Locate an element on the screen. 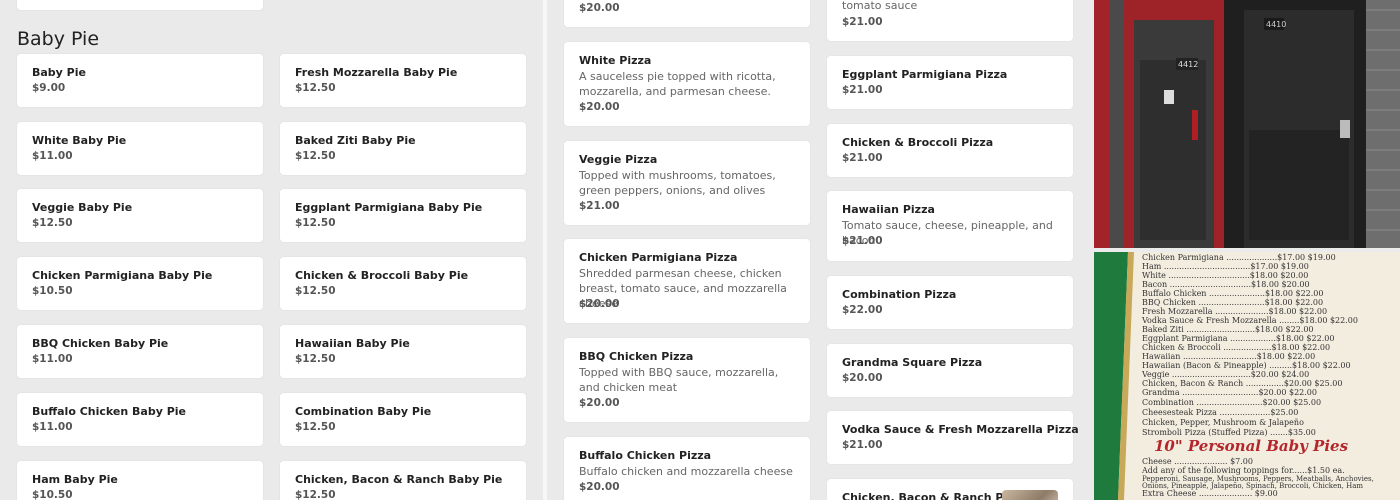 The height and width of the screenshot is (500, 1400). item-name: Veggie Pizza is located at coordinates (618, 159).